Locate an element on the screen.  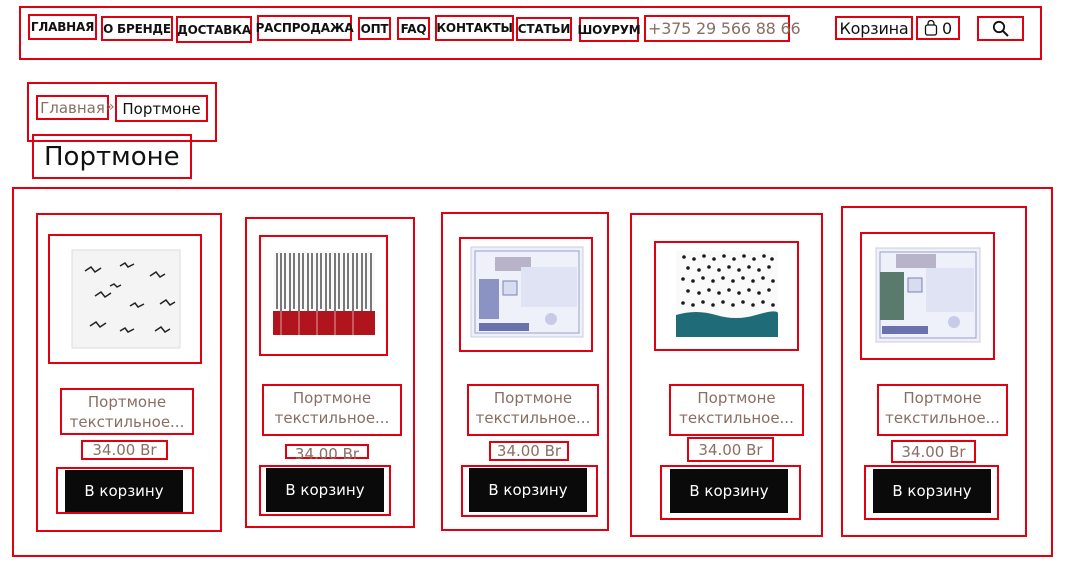
nav-item-wholesale: ОПТ is located at coordinates (374, 28).